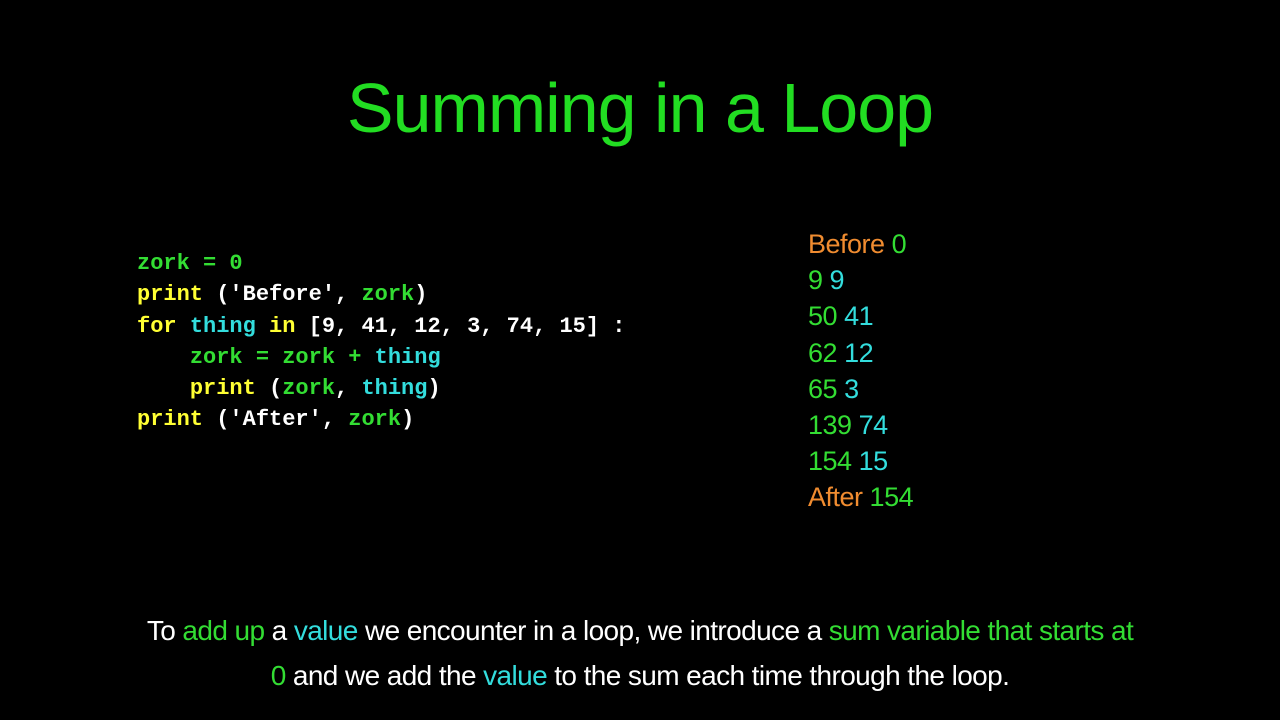  Describe the element at coordinates (269, 389) in the screenshot. I see `text-token: (` at that location.